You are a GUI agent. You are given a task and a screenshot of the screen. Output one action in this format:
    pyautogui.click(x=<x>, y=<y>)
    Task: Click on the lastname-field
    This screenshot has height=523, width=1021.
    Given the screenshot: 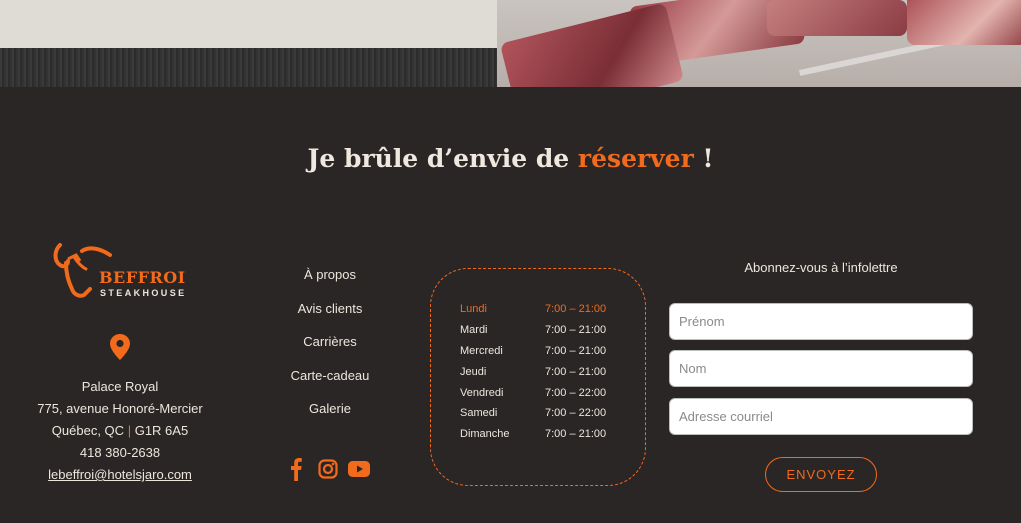 What is the action you would take?
    pyautogui.click(x=821, y=368)
    